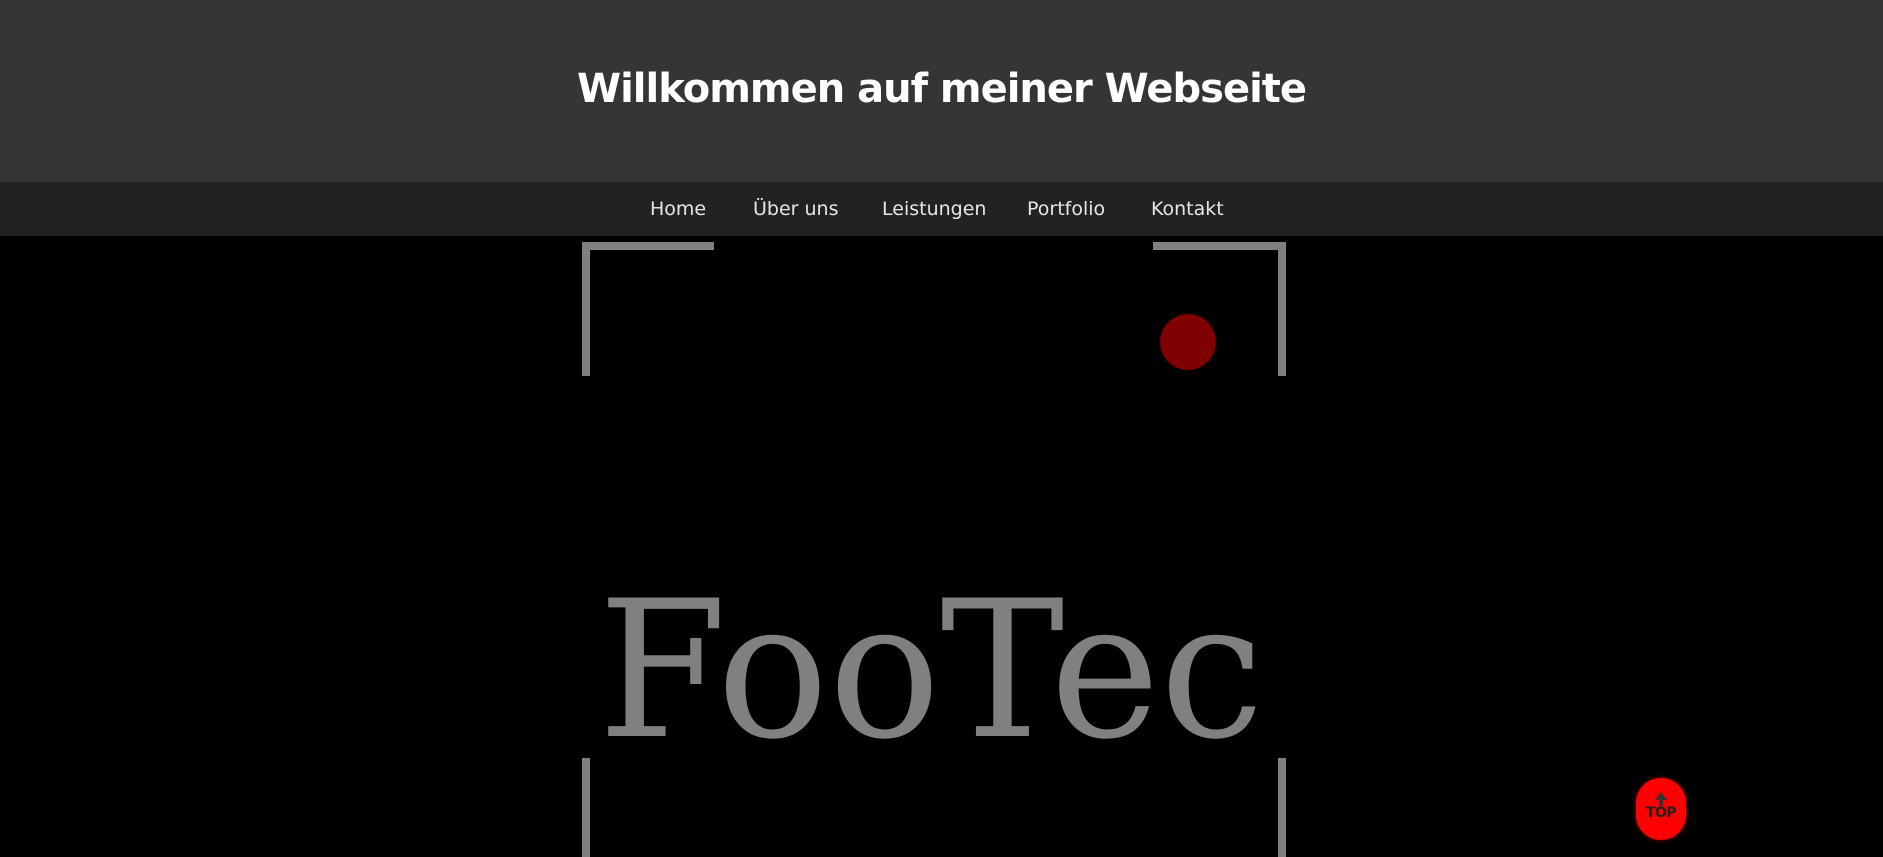 This screenshot has height=857, width=1883. What do you see at coordinates (796, 209) in the screenshot?
I see `nav-item-ueber-uns: Über uns` at bounding box center [796, 209].